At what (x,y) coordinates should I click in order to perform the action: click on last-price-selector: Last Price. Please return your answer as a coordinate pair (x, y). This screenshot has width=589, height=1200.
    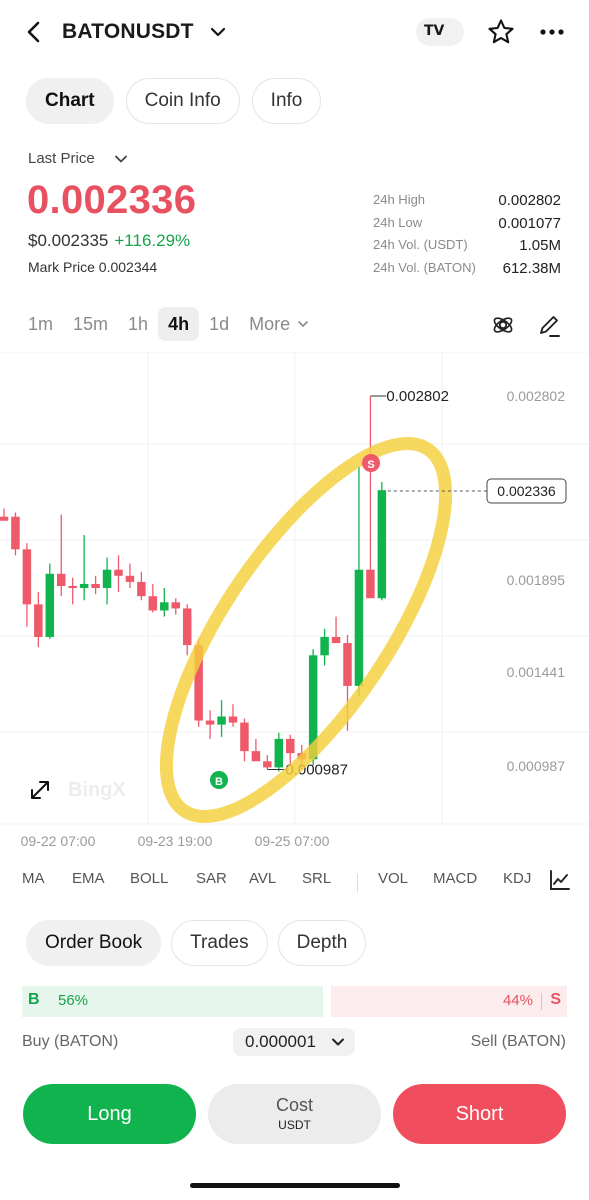
    Looking at the image, I should click on (61, 158).